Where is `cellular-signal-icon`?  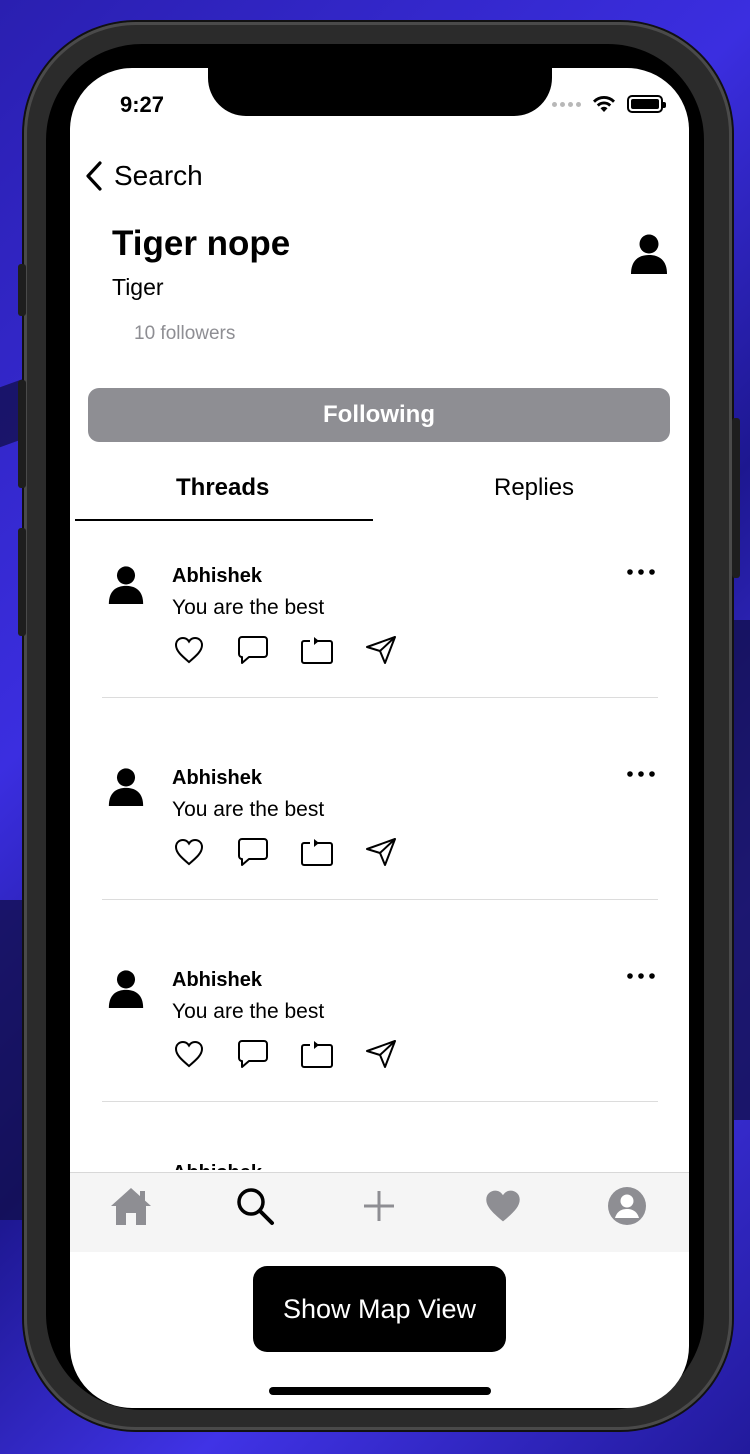
cellular-signal-icon is located at coordinates (566, 104).